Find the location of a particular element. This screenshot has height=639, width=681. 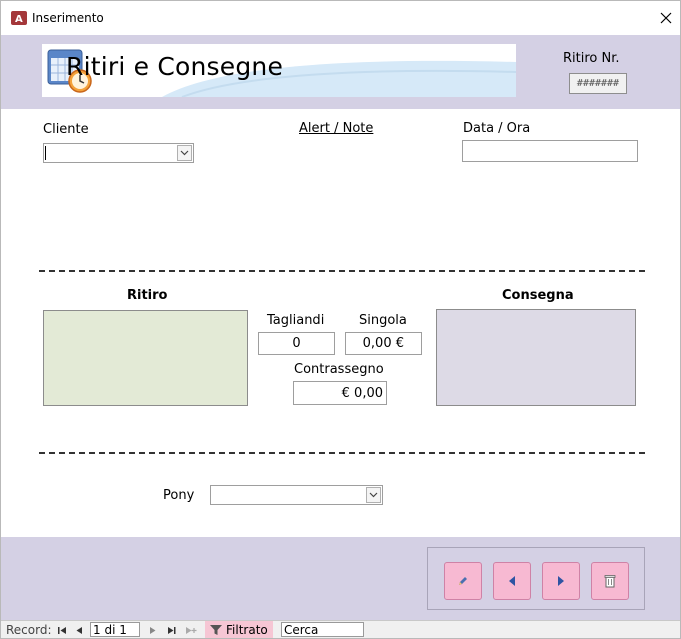

record-navigator: Record: 1 di 1 Filtrato Cerca is located at coordinates (340, 629).